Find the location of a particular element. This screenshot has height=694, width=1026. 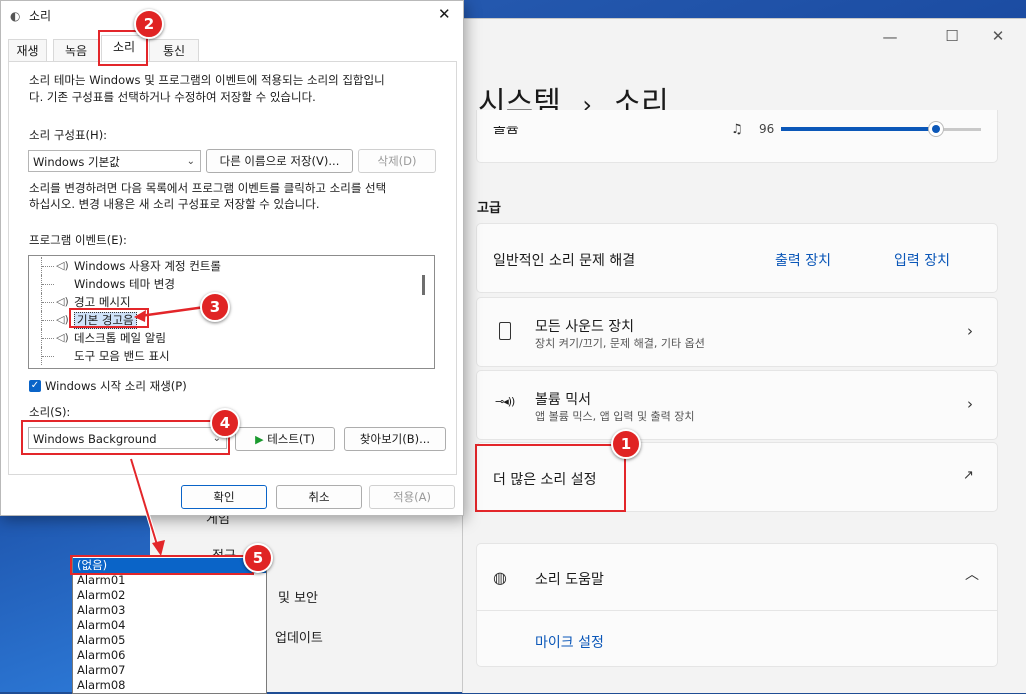

annotation-badge-3: 3 is located at coordinates (215, 307).